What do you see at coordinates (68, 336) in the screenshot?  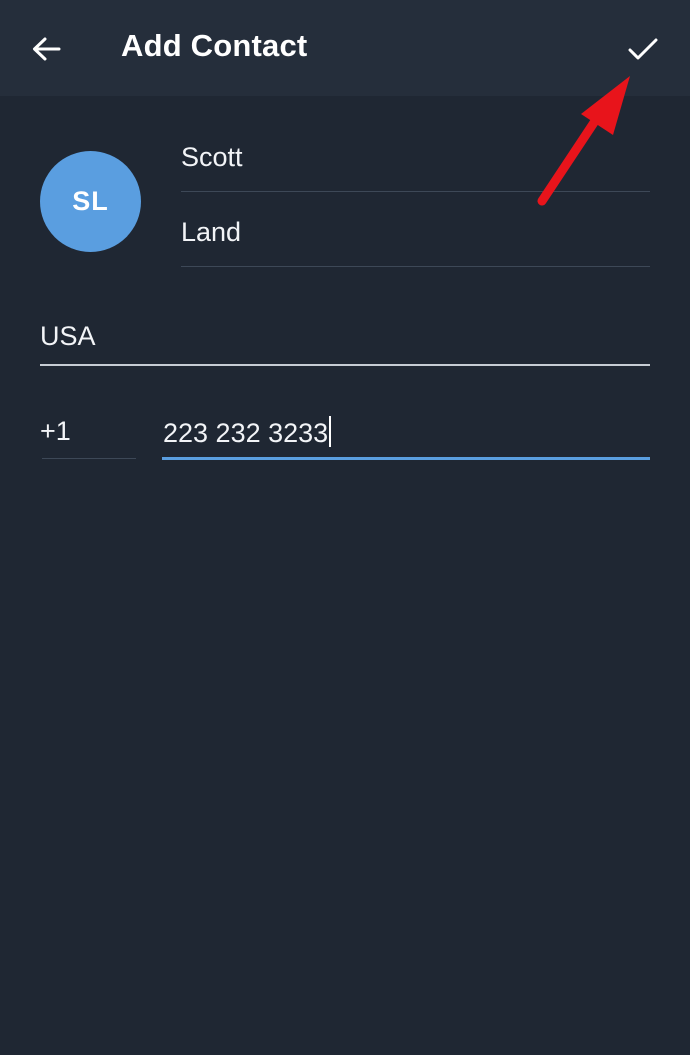 I see `country-value: USA` at bounding box center [68, 336].